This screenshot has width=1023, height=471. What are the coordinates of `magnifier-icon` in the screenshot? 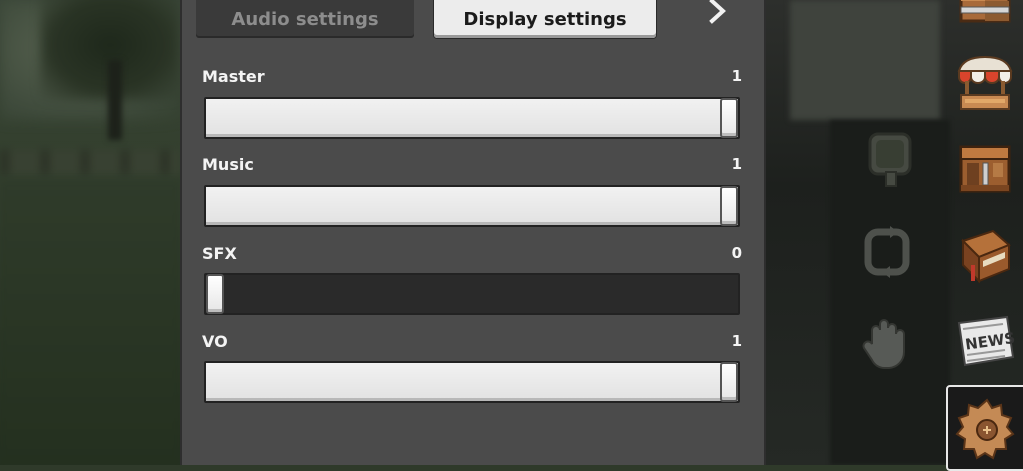 It's located at (890, 159).